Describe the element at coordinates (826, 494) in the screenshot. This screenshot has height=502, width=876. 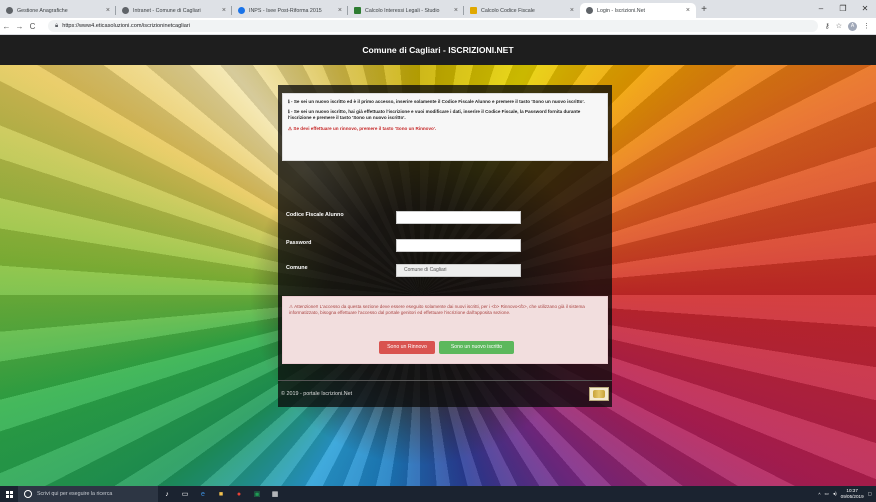
I see `network-icon: ▭` at that location.